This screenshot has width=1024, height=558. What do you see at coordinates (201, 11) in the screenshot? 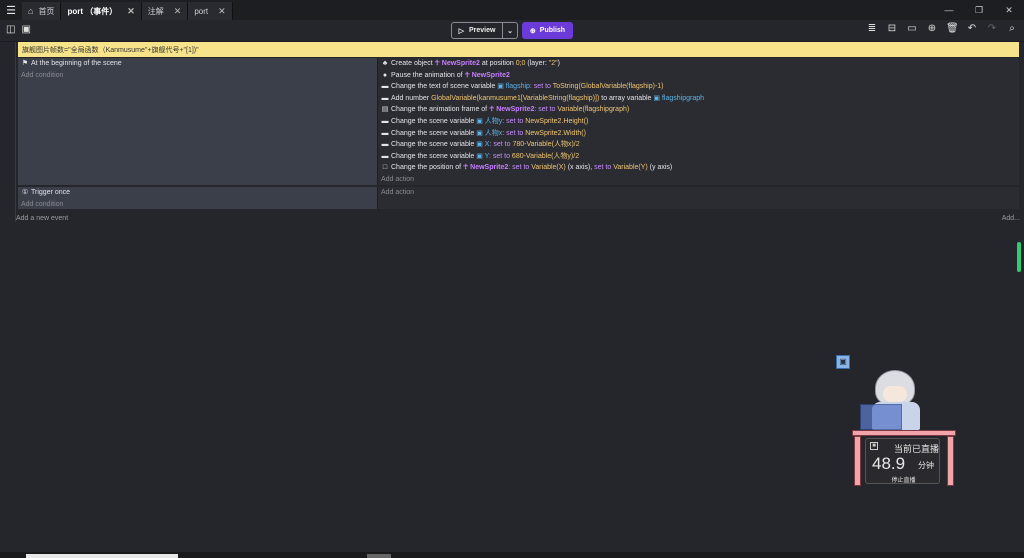
I see `tab-label: port` at bounding box center [201, 11].